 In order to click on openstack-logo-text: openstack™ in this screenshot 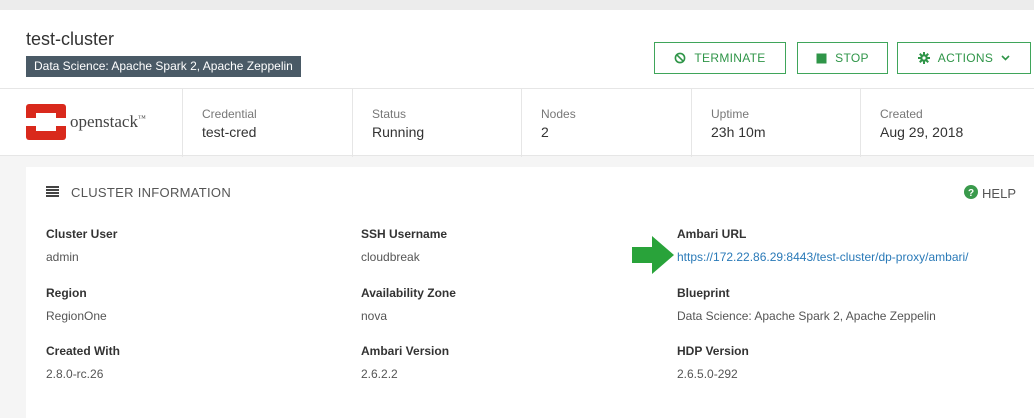, I will do `click(108, 121)`.